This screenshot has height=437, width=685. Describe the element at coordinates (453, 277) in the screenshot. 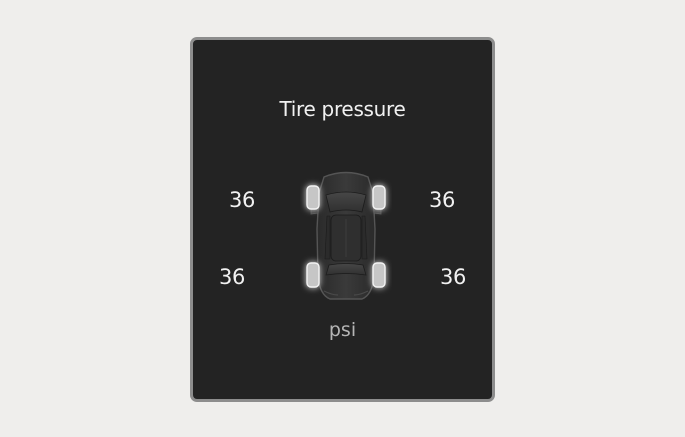

I see `rear-right-tire-pressure: 36` at that location.